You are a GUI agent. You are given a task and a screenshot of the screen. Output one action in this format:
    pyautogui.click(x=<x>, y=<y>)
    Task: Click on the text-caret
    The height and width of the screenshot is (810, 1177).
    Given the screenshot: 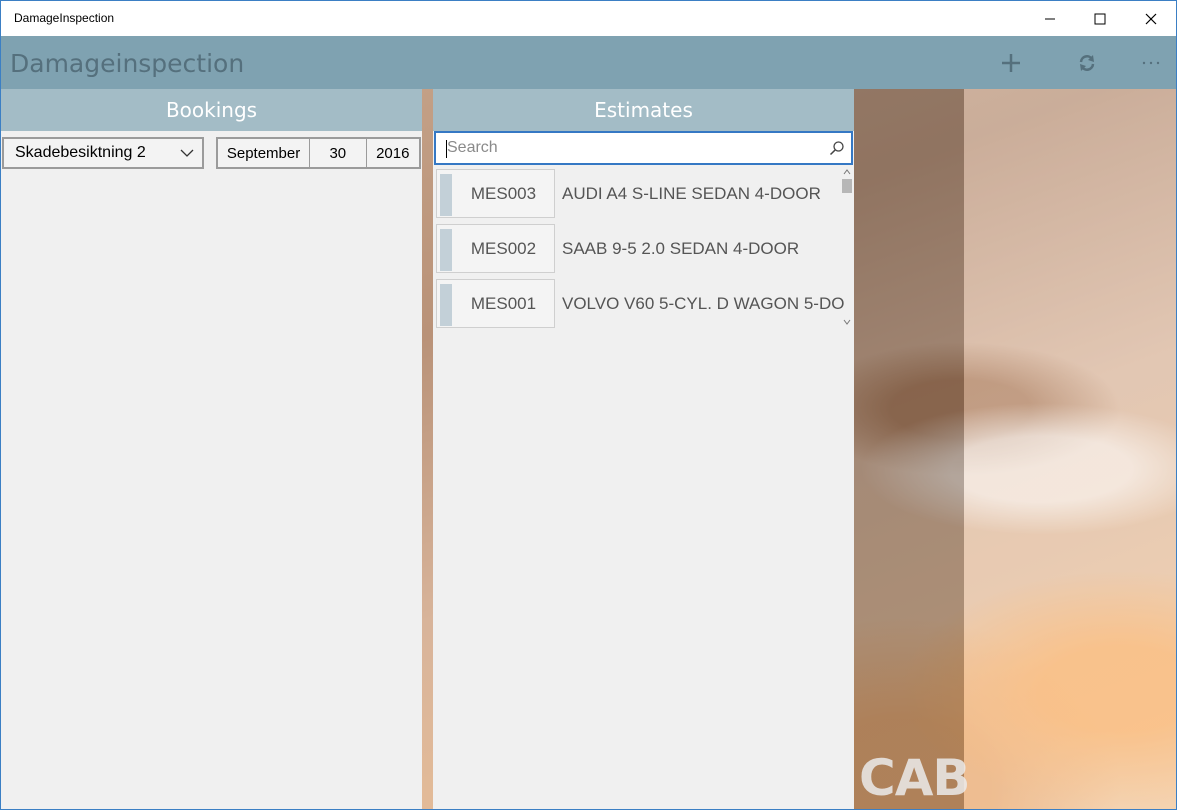 What is the action you would take?
    pyautogui.click(x=446, y=149)
    